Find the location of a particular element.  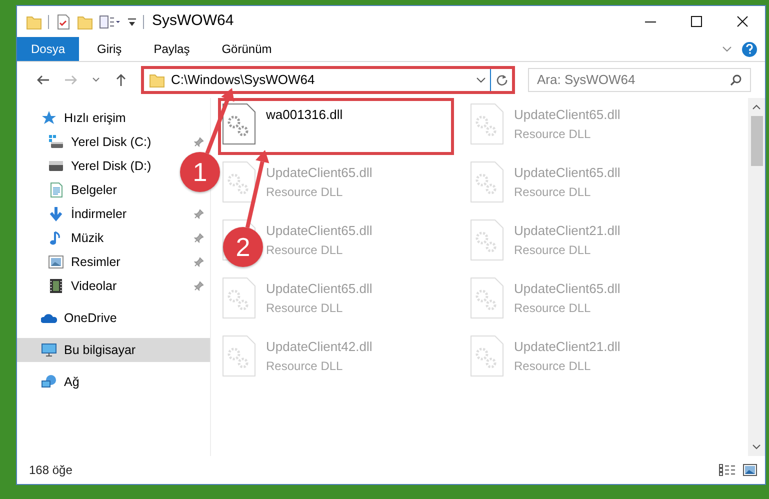

ribbon-tab: Giriş is located at coordinates (109, 49).